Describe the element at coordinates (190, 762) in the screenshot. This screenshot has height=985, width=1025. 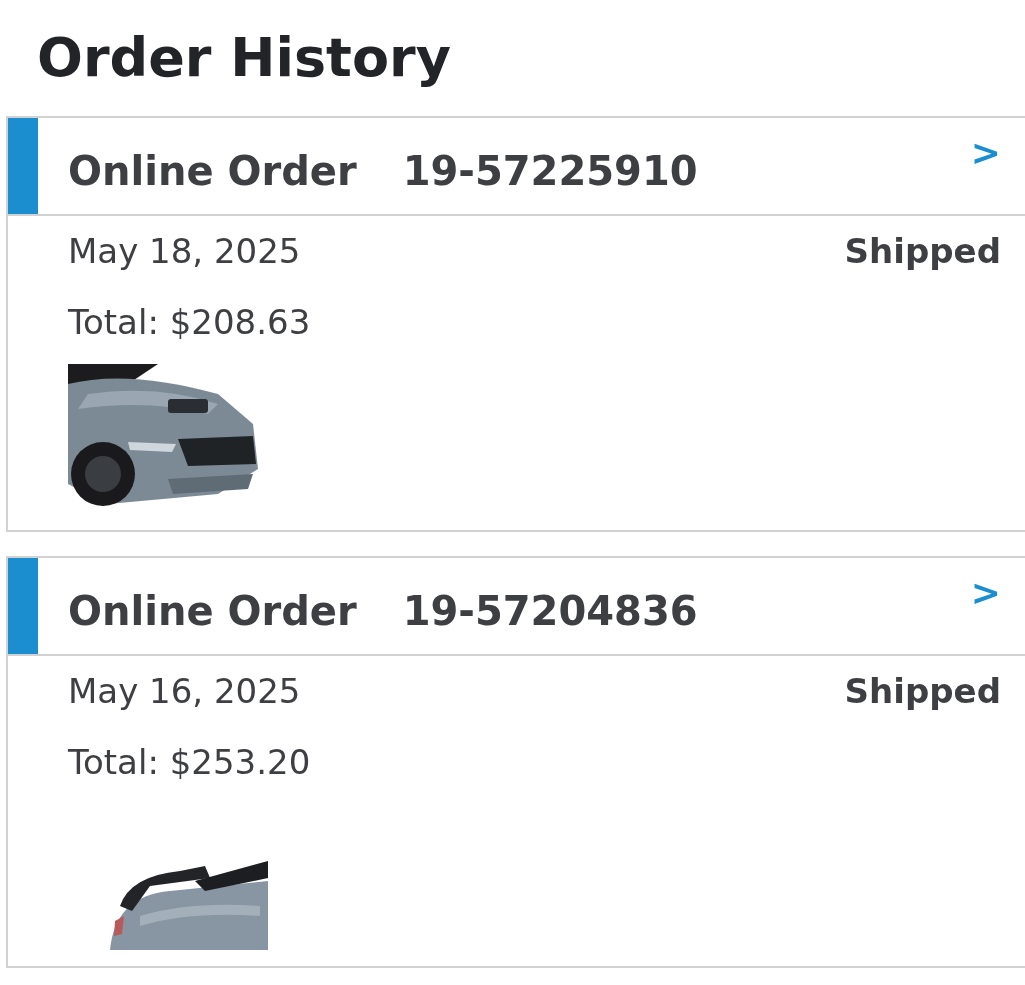
I see `order-total: Total: $253.20` at that location.